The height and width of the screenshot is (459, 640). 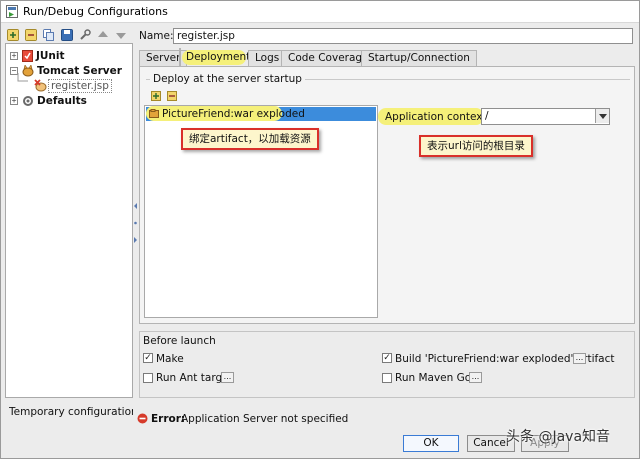 What do you see at coordinates (95, 11) in the screenshot?
I see `window-title: Run/Debug Configurations` at bounding box center [95, 11].